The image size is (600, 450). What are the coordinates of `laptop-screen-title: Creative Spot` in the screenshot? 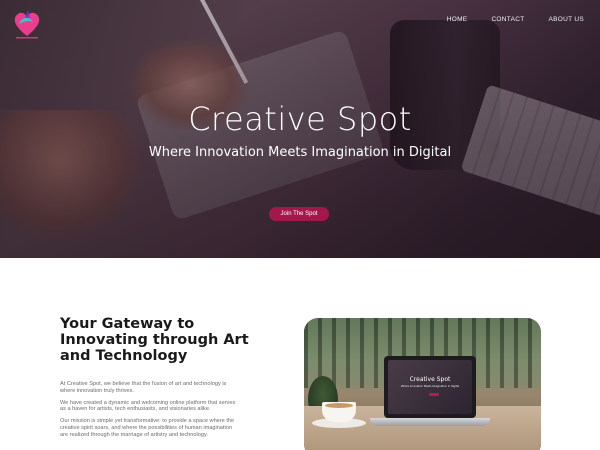 It's located at (430, 379).